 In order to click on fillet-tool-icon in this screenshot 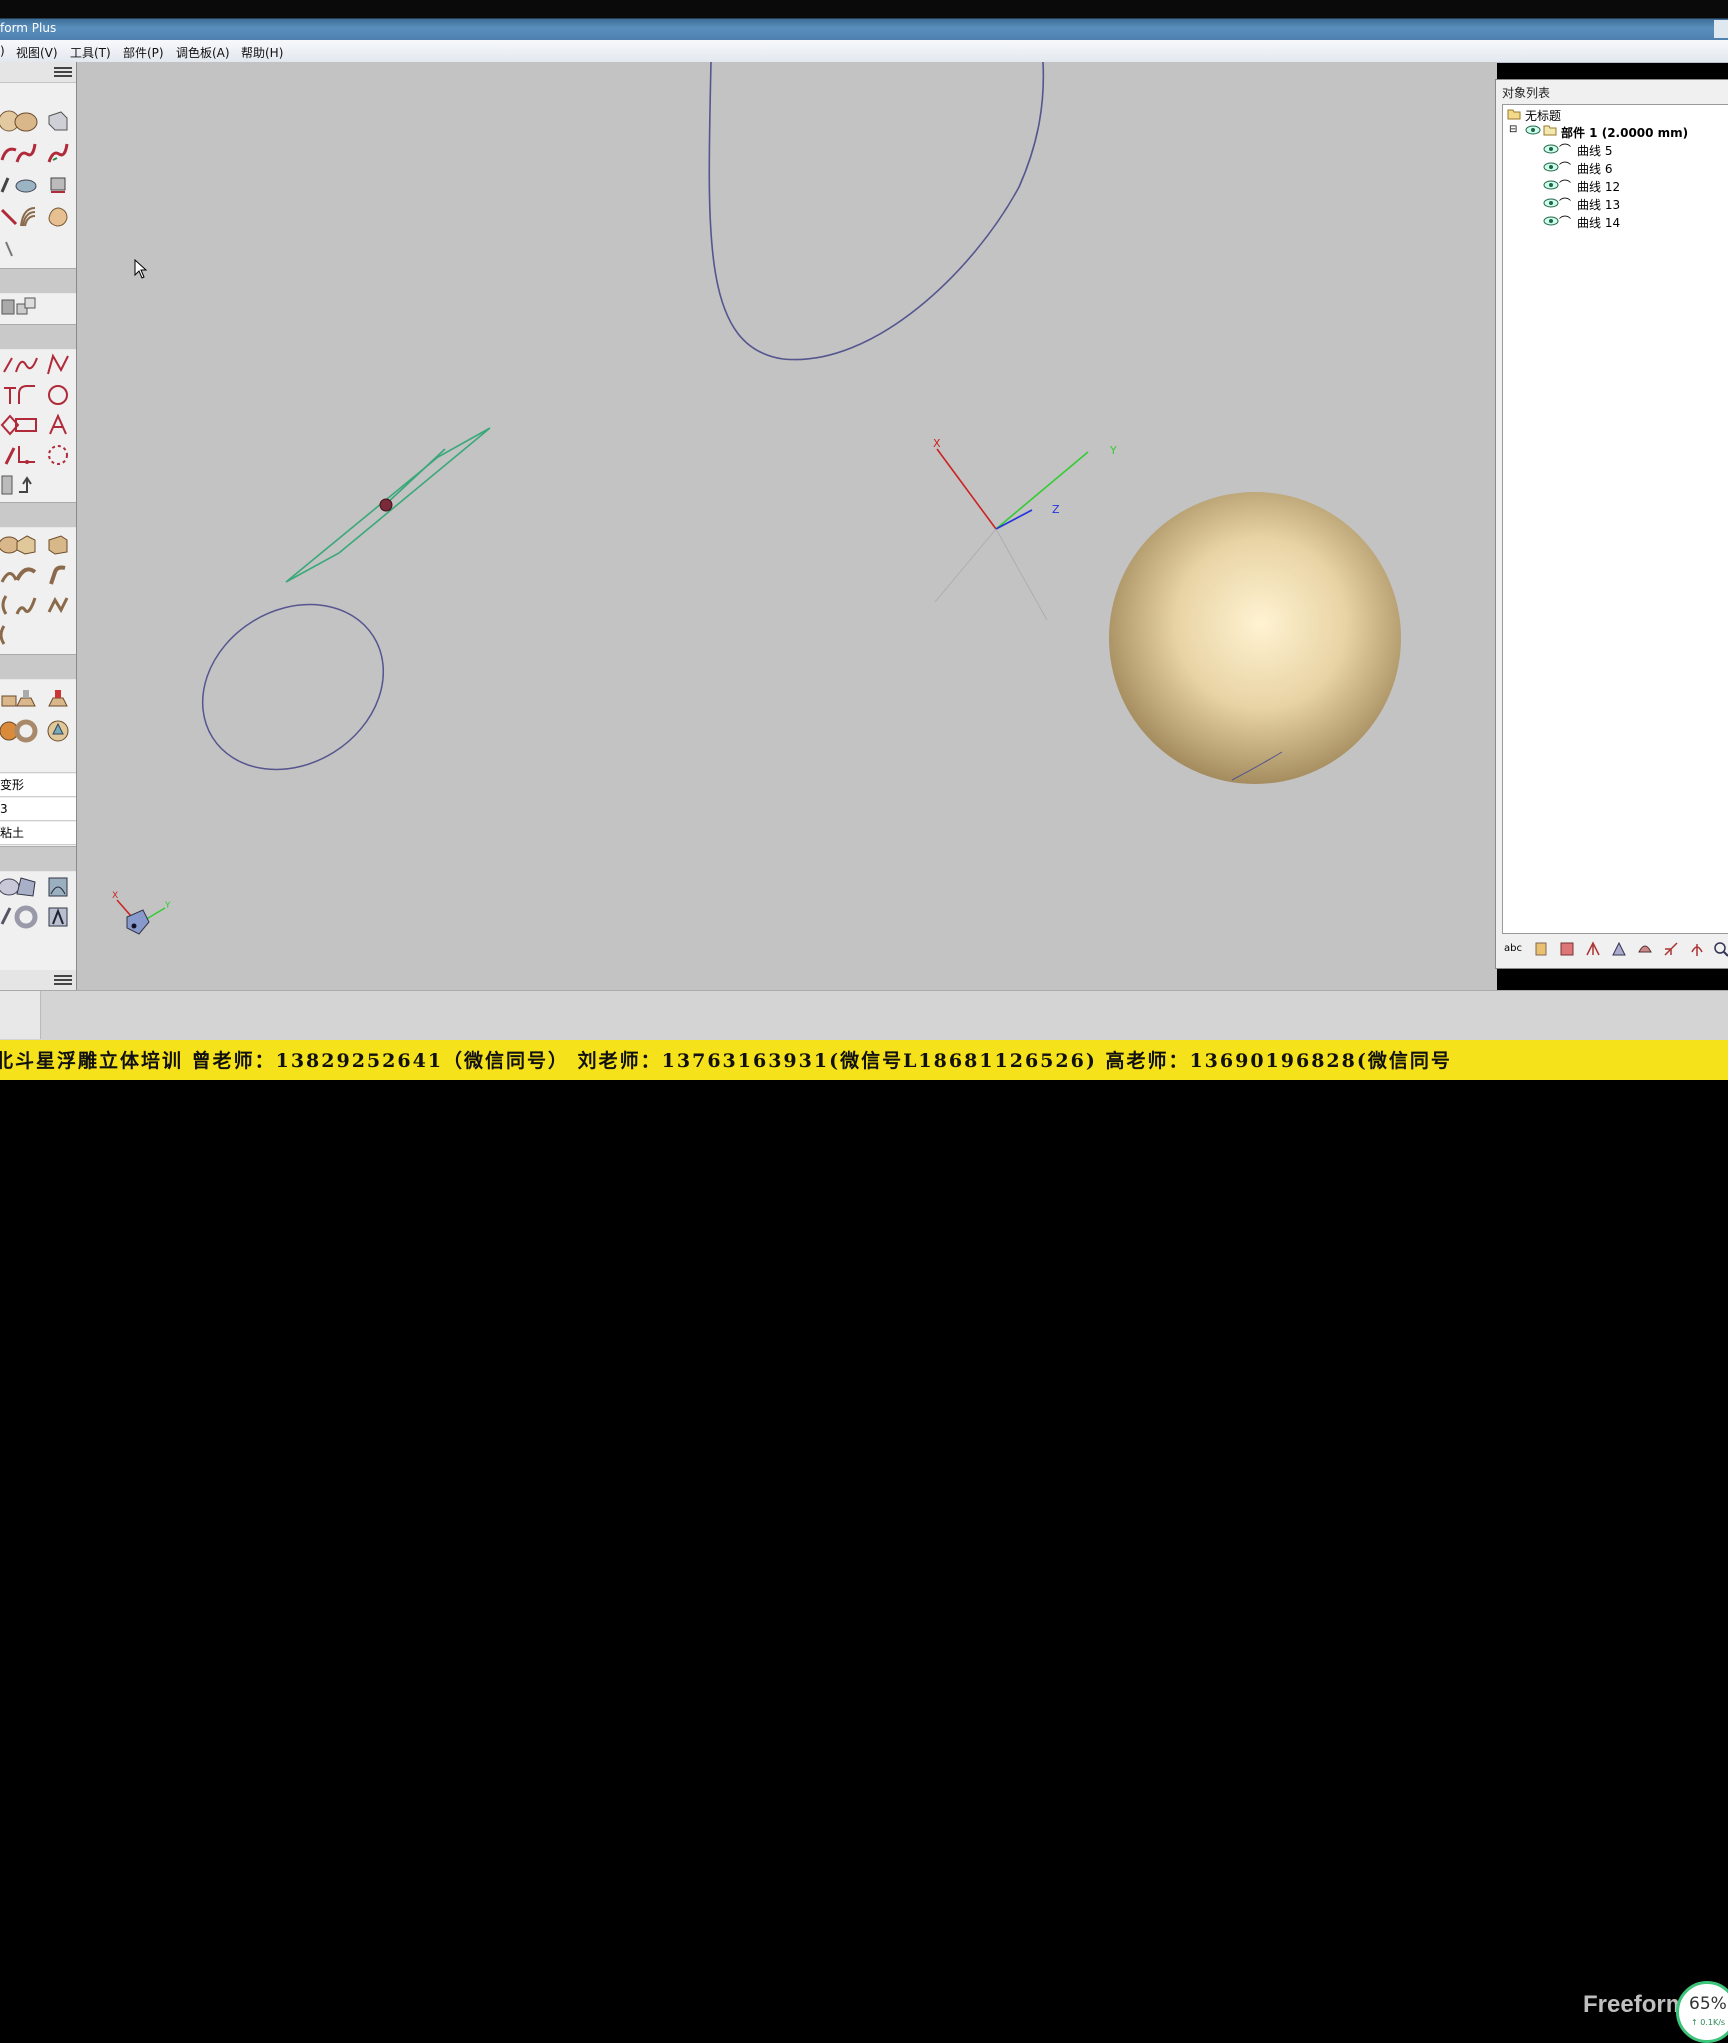, I will do `click(26, 395)`.